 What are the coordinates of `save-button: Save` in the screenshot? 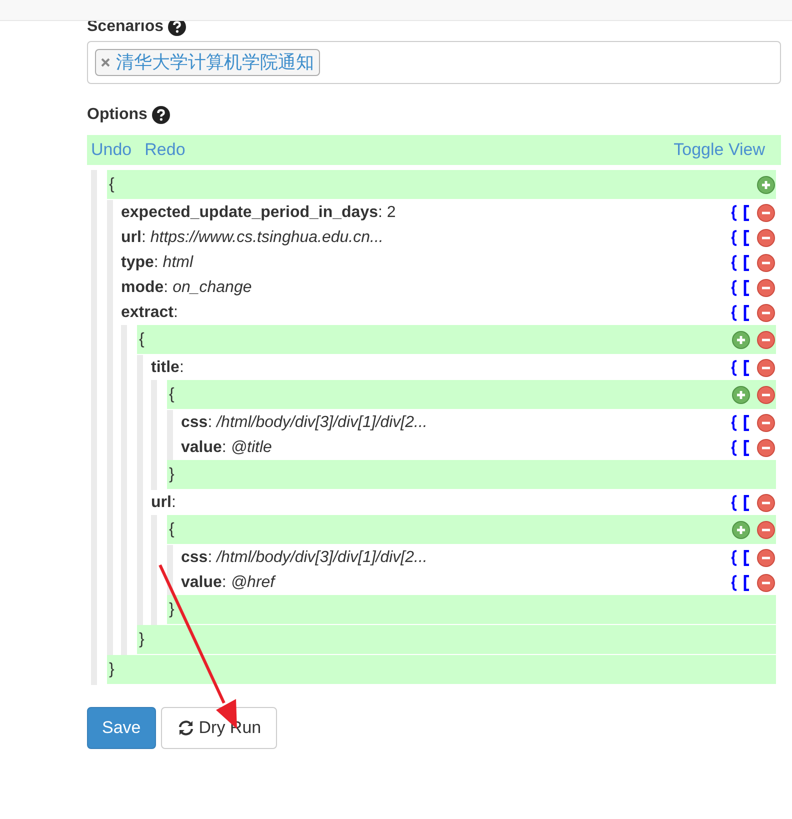 It's located at (121, 728).